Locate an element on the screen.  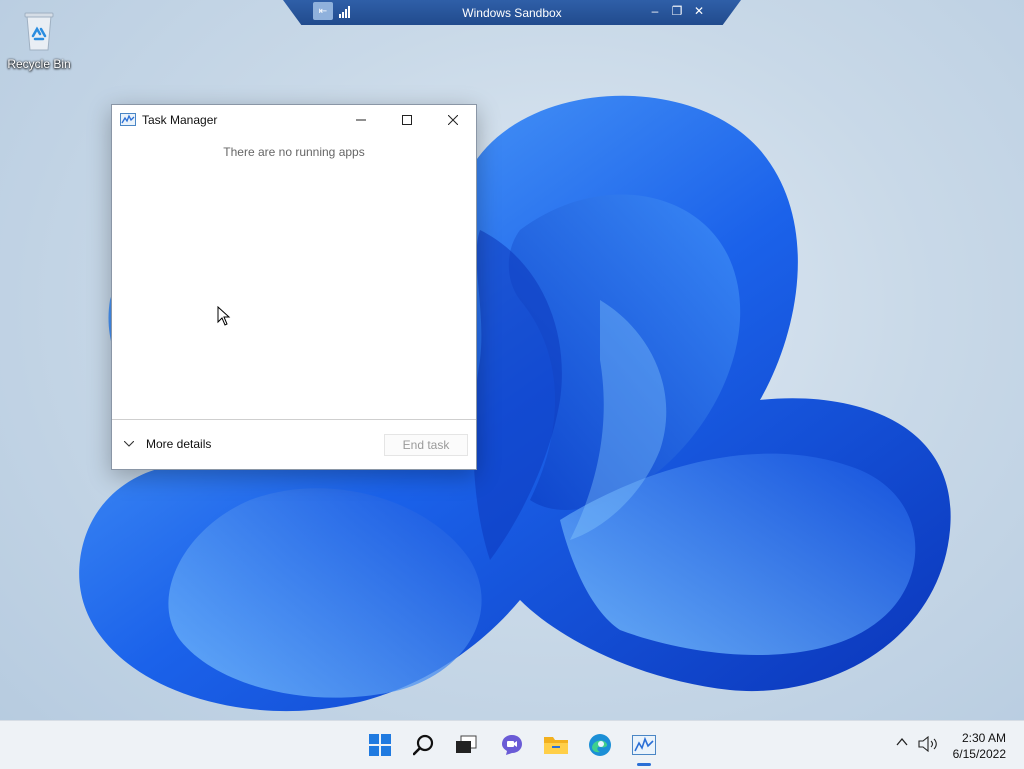
recycle-bin-label: Recycle Bin is located at coordinates (39, 64).